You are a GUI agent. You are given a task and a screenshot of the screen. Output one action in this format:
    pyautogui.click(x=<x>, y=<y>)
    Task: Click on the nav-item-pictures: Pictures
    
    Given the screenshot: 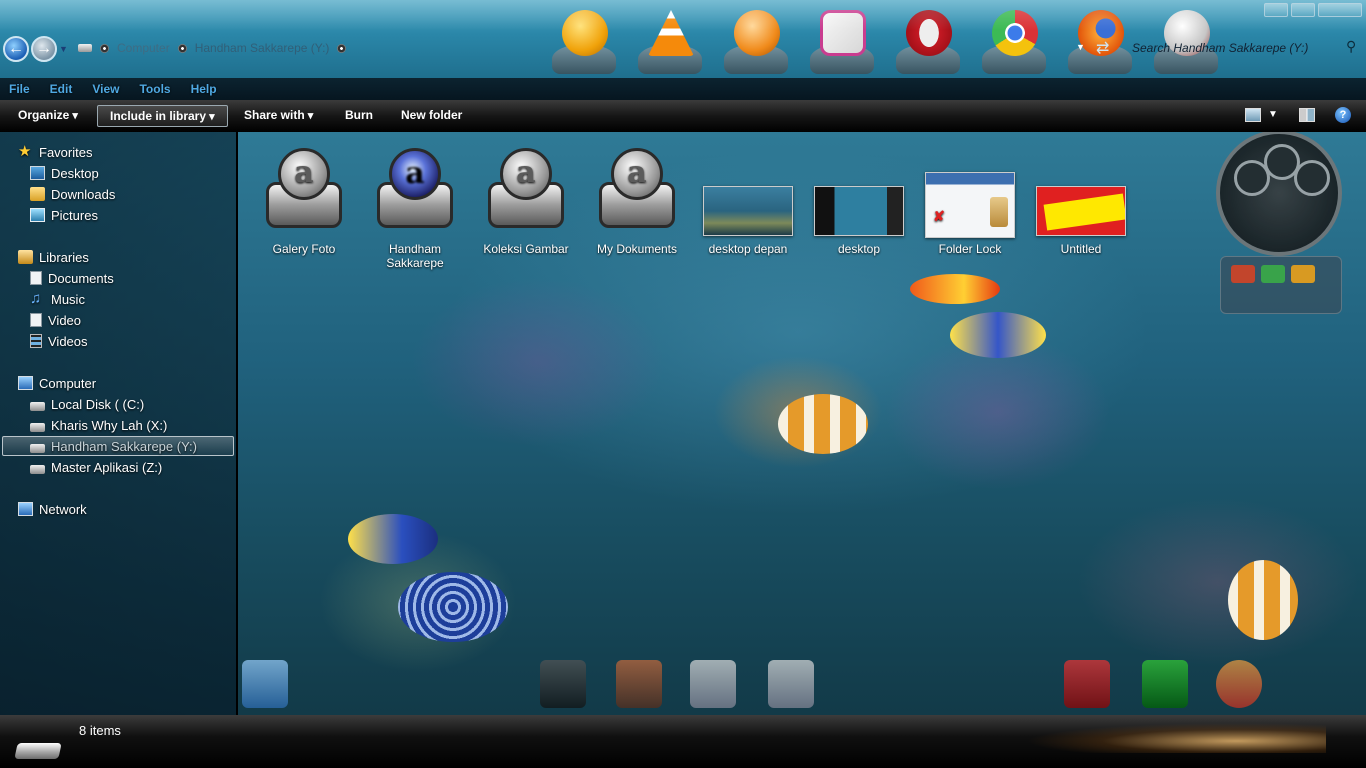 What is the action you would take?
    pyautogui.click(x=64, y=215)
    